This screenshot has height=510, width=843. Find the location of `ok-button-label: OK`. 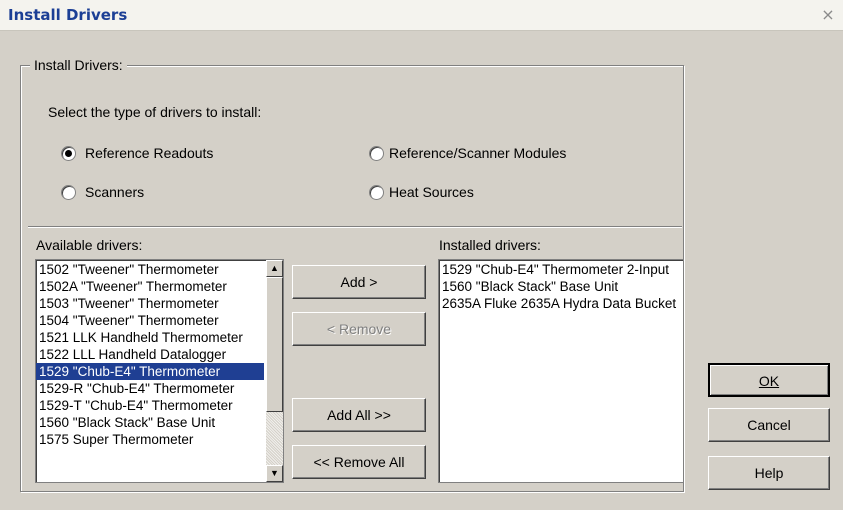

ok-button-label: OK is located at coordinates (769, 381).